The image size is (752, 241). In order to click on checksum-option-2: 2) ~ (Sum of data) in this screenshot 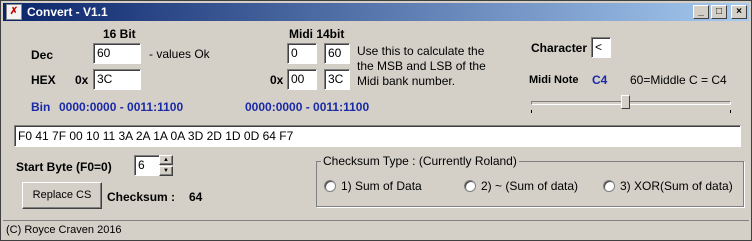, I will do `click(534, 187)`.